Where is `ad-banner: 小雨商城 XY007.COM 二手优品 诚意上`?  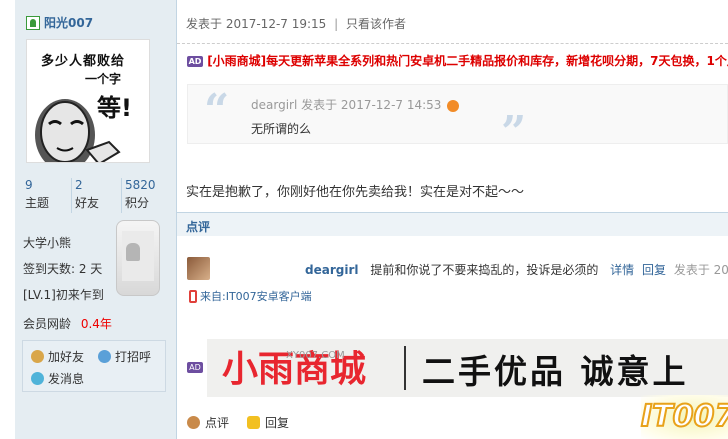
ad-banner: 小雨商城 XY007.COM 二手优品 诚意上 is located at coordinates (467, 368).